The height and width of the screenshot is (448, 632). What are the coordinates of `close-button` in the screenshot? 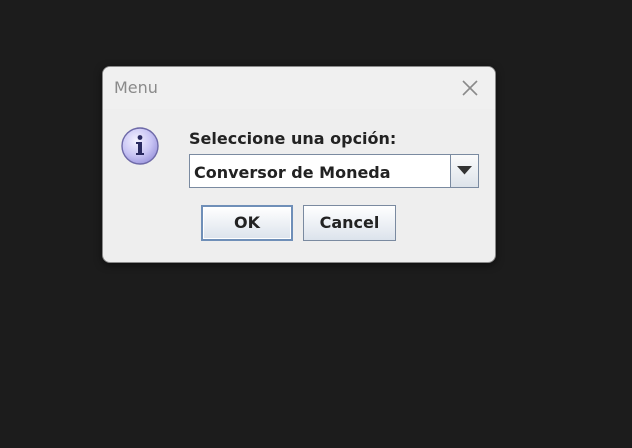 It's located at (470, 88).